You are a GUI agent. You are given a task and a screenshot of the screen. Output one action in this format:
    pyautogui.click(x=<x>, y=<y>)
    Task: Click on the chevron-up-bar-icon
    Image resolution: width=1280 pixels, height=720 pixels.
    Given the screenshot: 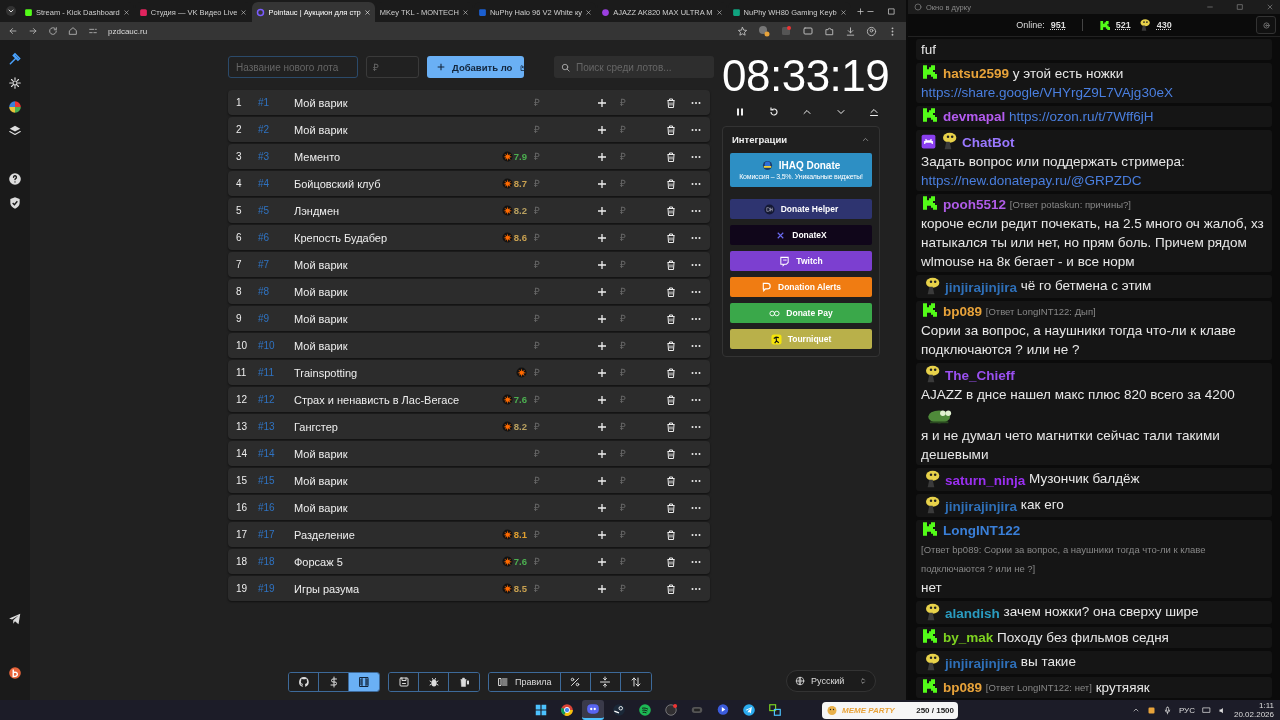 What is the action you would take?
    pyautogui.click(x=874, y=112)
    